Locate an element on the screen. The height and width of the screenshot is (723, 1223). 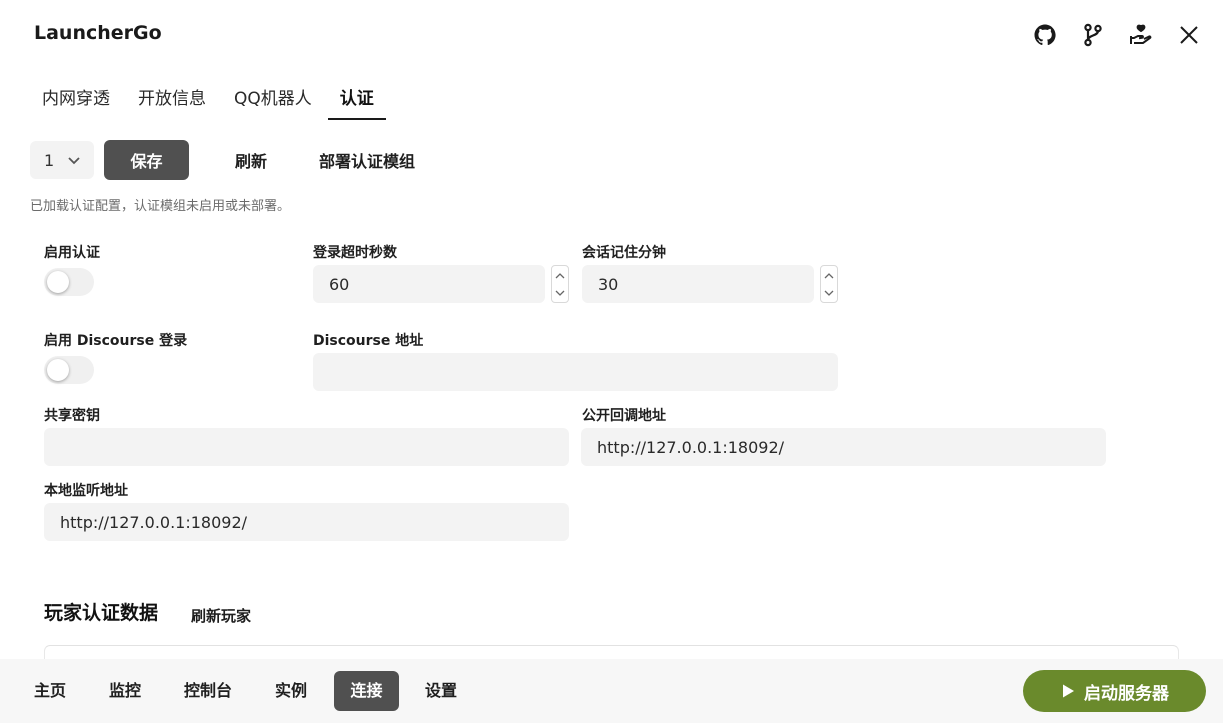
shared-secret-label: 共享密钥 is located at coordinates (72, 416).